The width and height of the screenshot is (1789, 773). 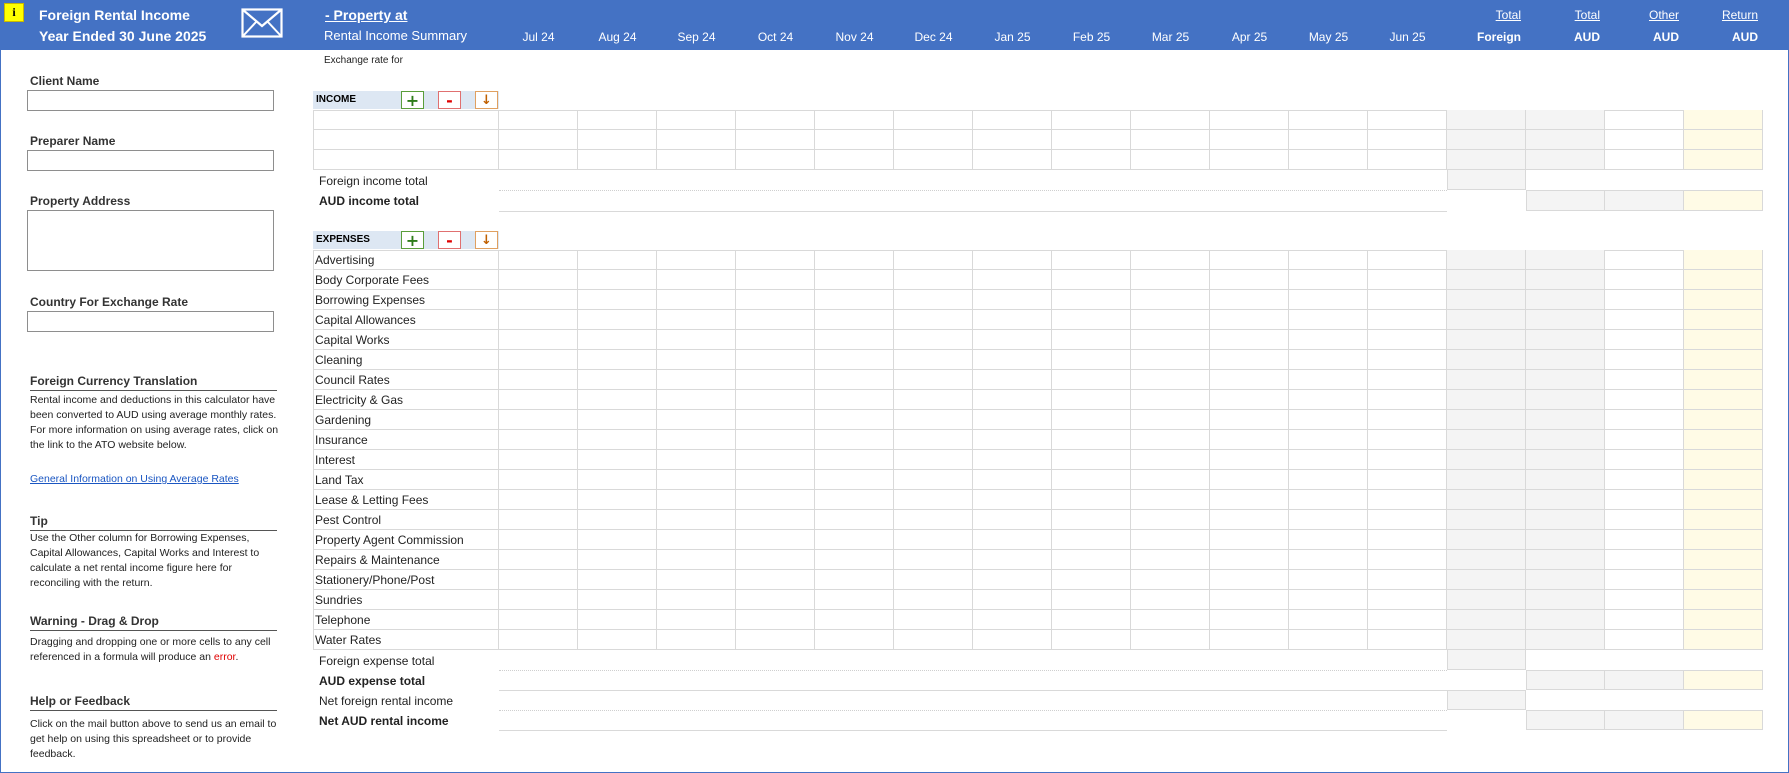 What do you see at coordinates (1723, 720) in the screenshot?
I see `return-net-income-cell` at bounding box center [1723, 720].